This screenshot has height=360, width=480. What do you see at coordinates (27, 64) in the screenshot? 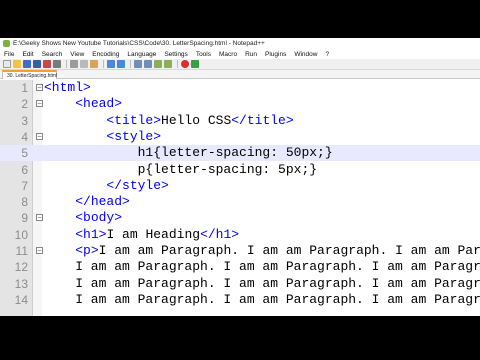
I see `save-icon` at bounding box center [27, 64].